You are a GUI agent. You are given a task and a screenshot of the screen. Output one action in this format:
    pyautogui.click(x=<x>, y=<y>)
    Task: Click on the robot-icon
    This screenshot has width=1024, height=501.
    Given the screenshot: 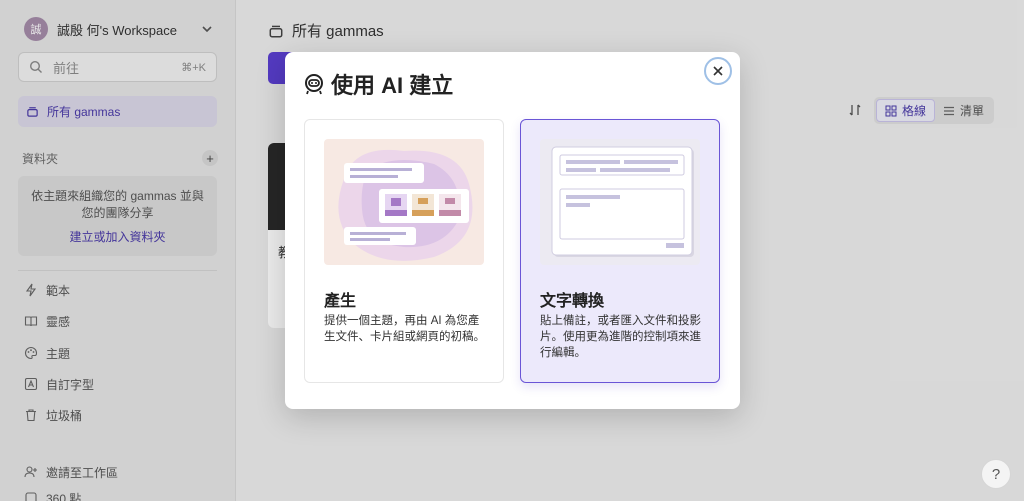 What is the action you would take?
    pyautogui.click(x=314, y=84)
    